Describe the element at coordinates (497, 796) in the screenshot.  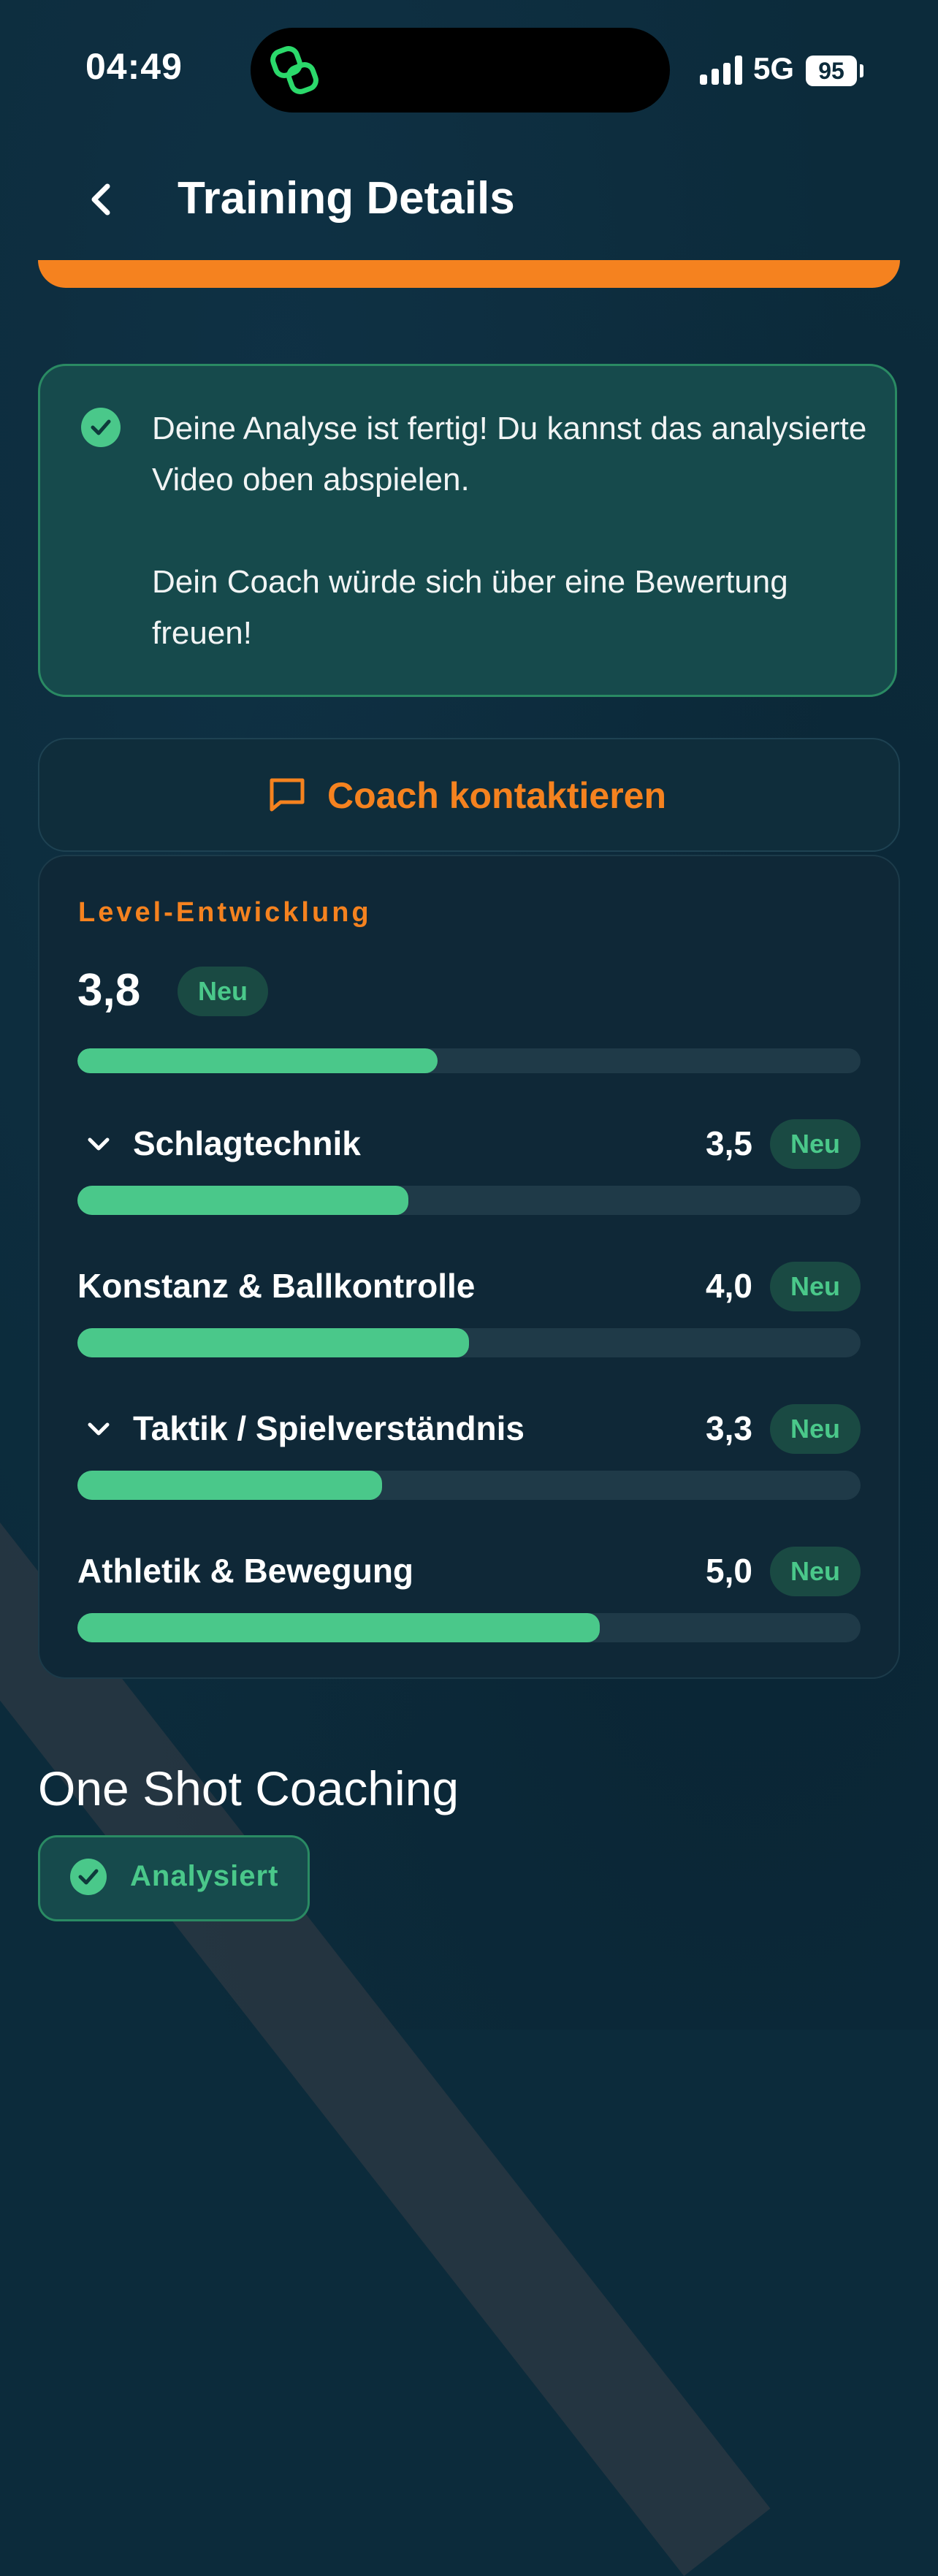
I see `contact-coach-label: Coach kontaktieren` at that location.